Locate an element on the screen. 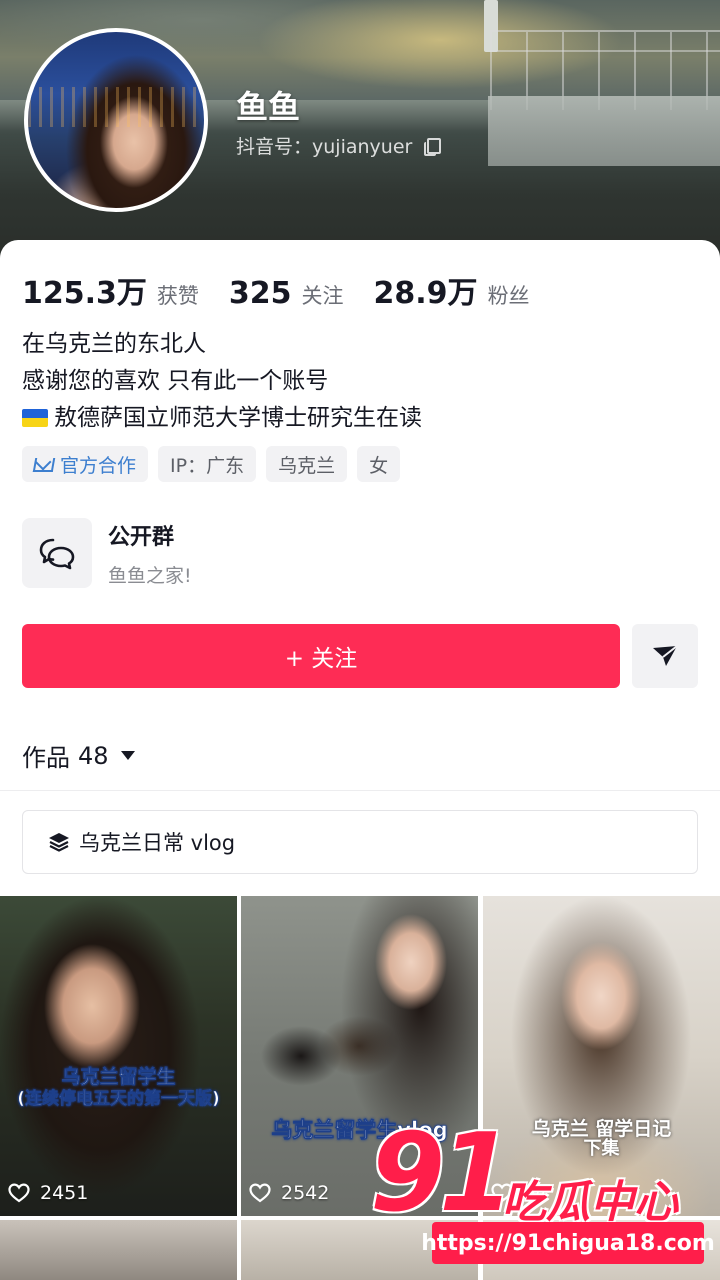 Image resolution: width=720 pixels, height=1280 pixels. tag-row: 官方合作 IP：广东 乌克兰 女 is located at coordinates (211, 464).